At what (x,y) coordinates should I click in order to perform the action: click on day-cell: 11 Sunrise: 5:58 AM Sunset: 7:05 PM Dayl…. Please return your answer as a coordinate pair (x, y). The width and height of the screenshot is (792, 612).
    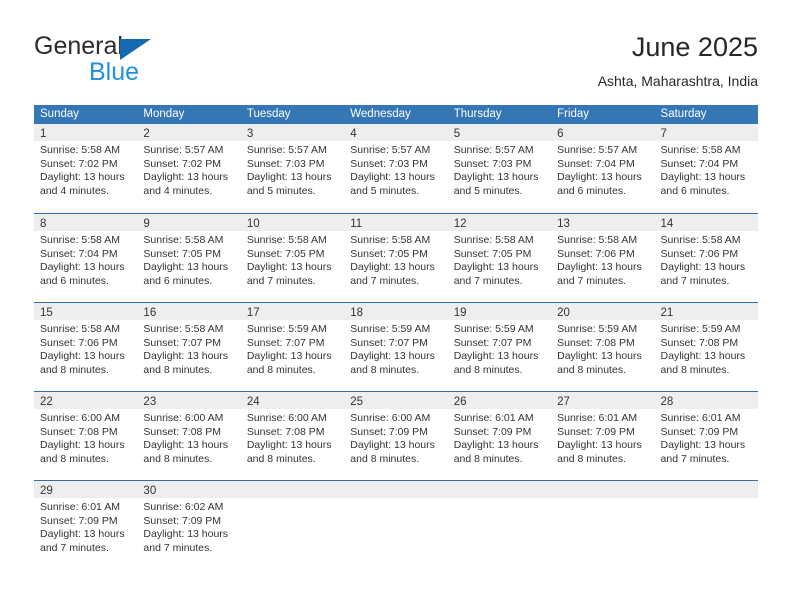
    Looking at the image, I should click on (396, 258).